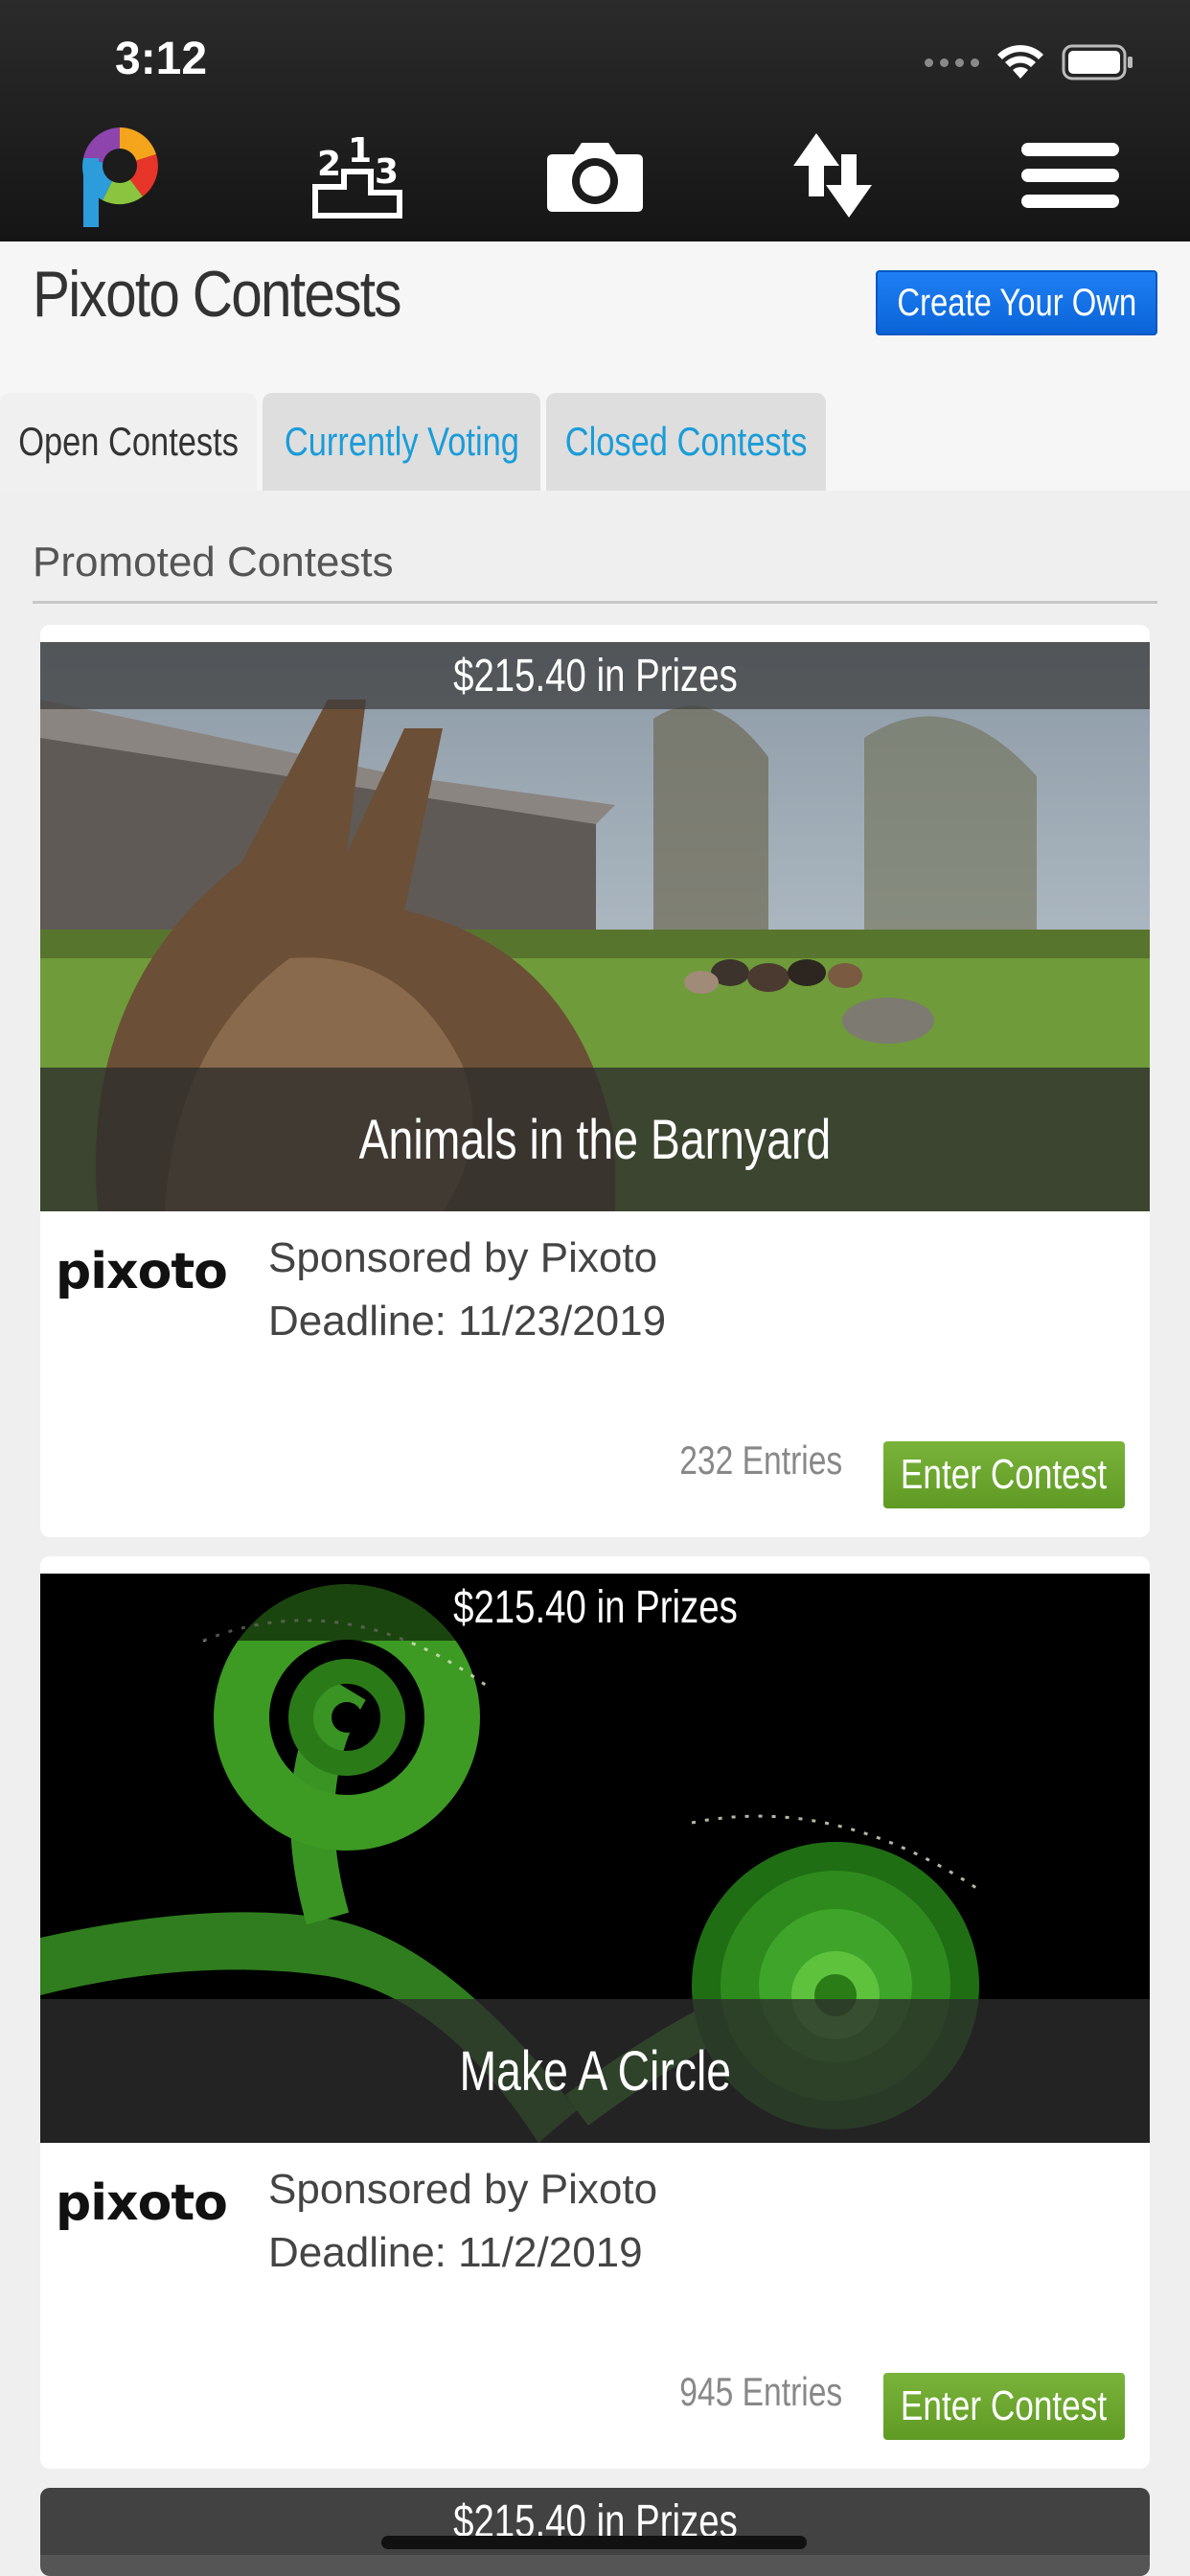  I want to click on contest-card: $215.40 in Prizes, so click(595, 2532).